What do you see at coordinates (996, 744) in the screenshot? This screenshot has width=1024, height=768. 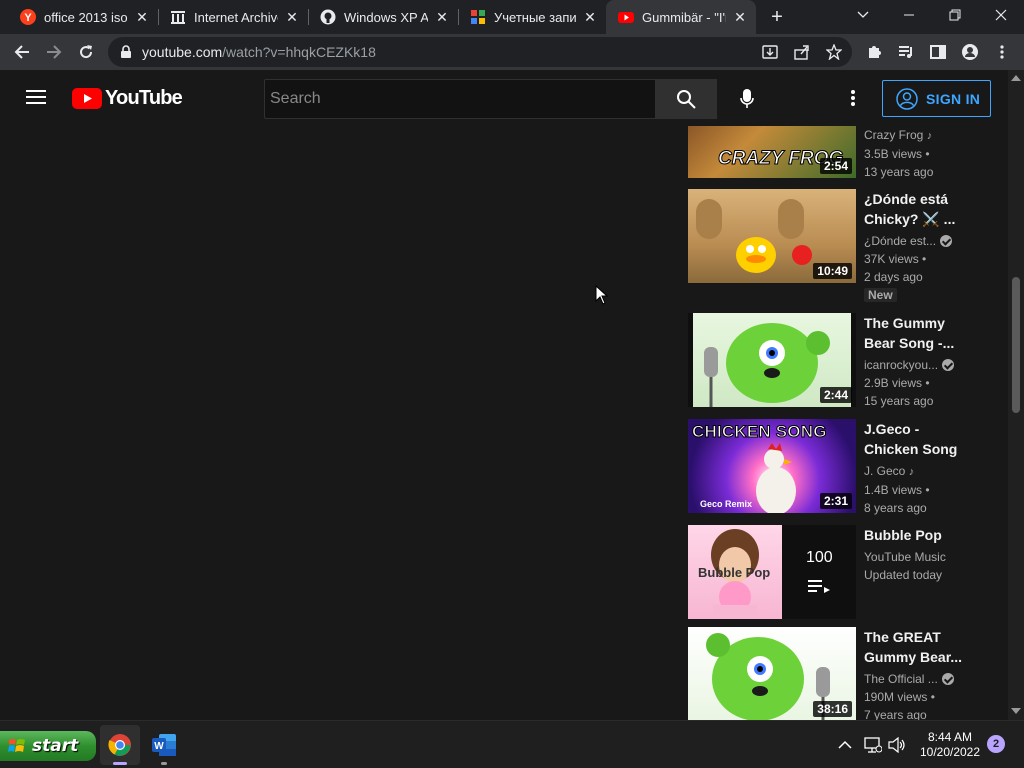 I see `notification-badge: 2` at bounding box center [996, 744].